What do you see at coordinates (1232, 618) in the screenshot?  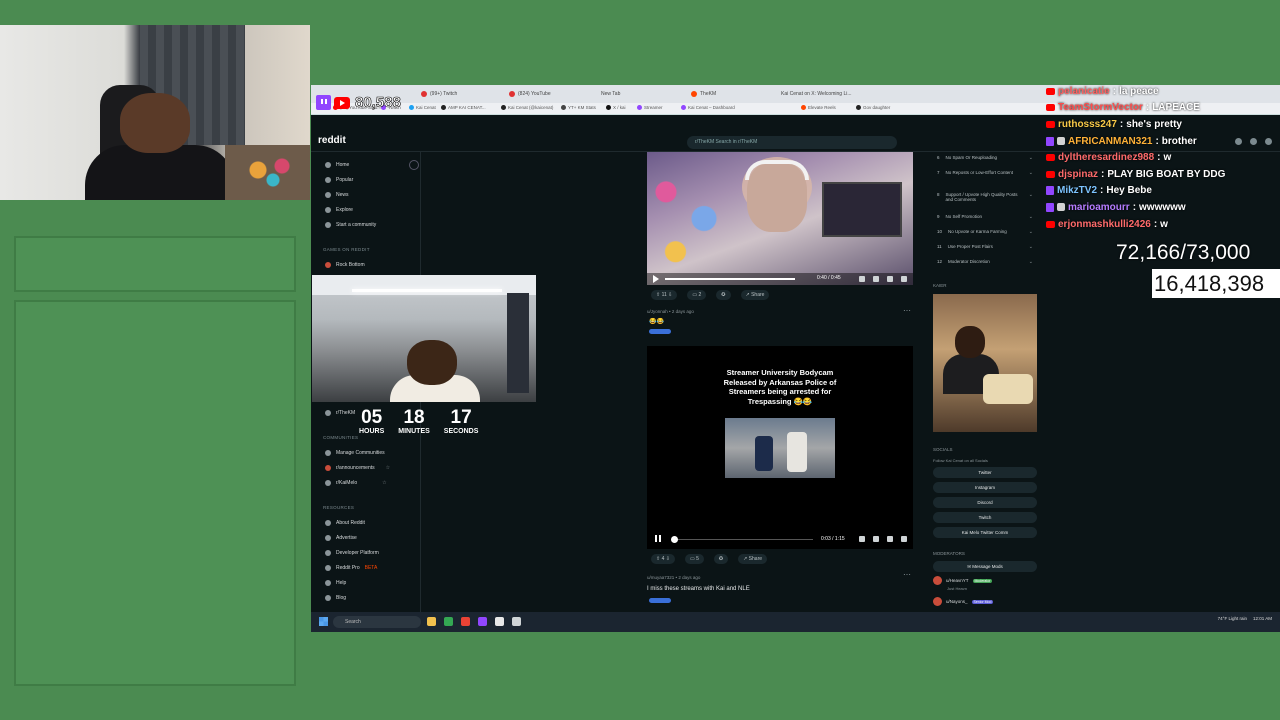 I see `weather-widget: 74°F Light rain` at bounding box center [1232, 618].